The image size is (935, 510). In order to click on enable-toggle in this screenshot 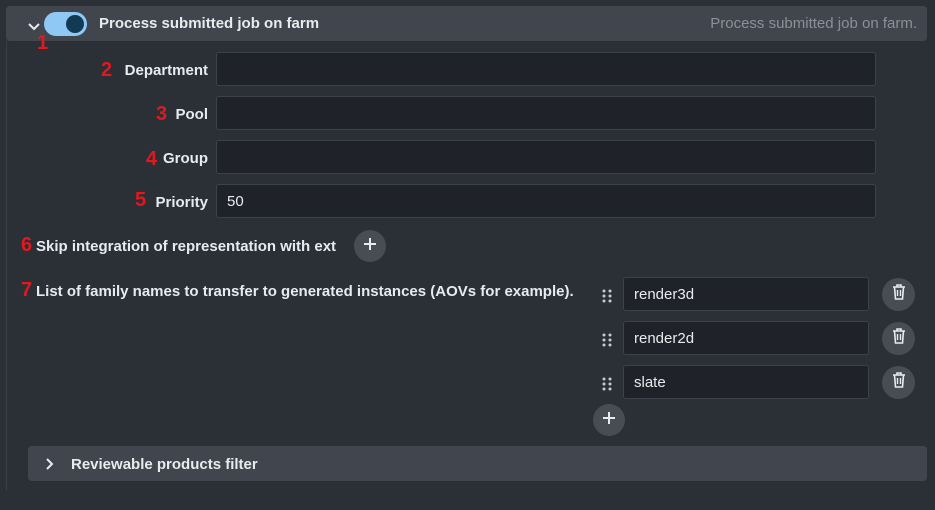, I will do `click(65, 24)`.